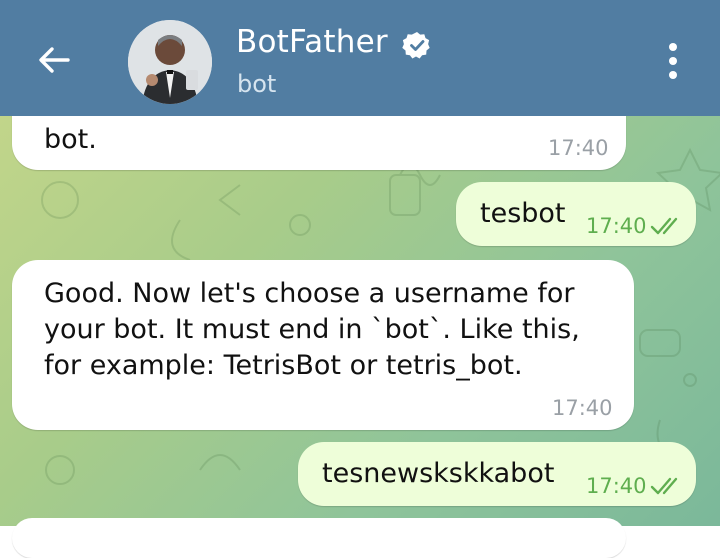 The image size is (720, 558). I want to click on message-outgoing: tesbot 17:40, so click(576, 214).